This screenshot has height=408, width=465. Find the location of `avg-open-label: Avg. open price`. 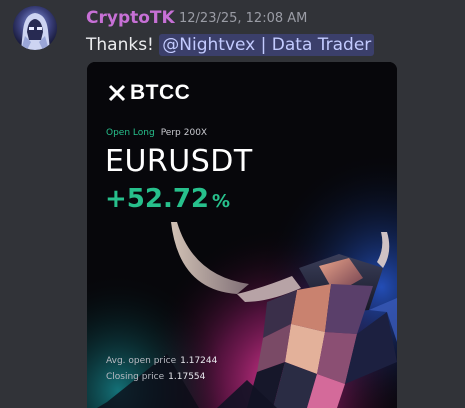

avg-open-label: Avg. open price is located at coordinates (141, 361).